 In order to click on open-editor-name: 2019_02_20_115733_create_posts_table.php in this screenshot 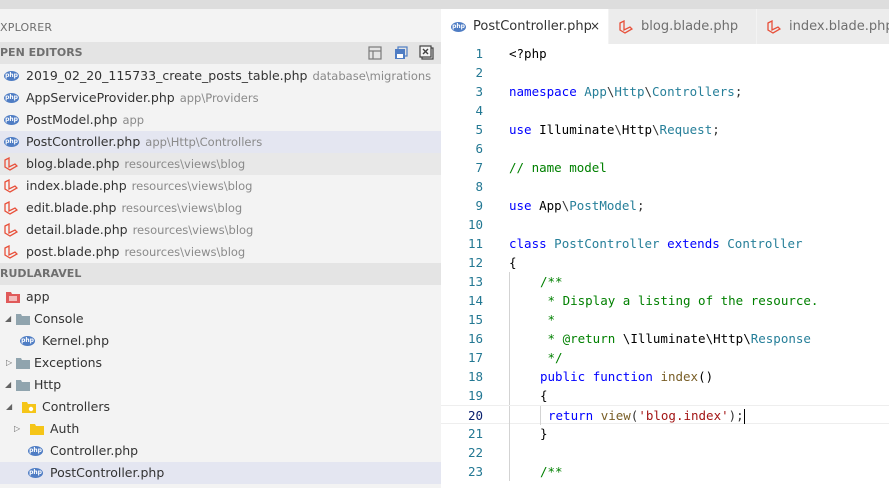, I will do `click(167, 75)`.